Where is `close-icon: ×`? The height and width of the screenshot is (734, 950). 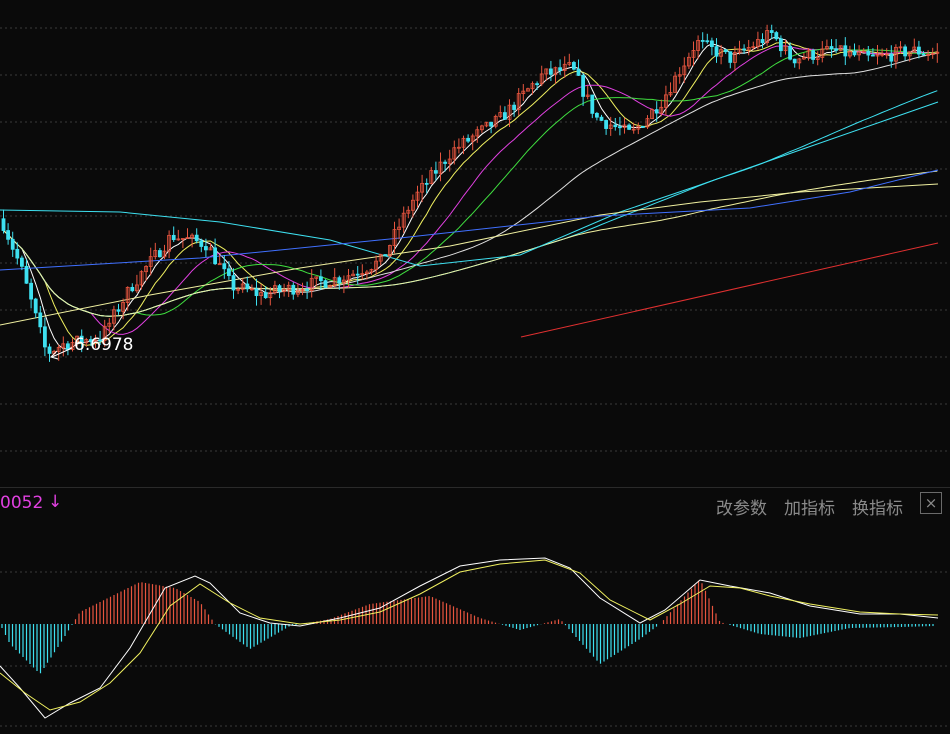 close-icon: × is located at coordinates (931, 503).